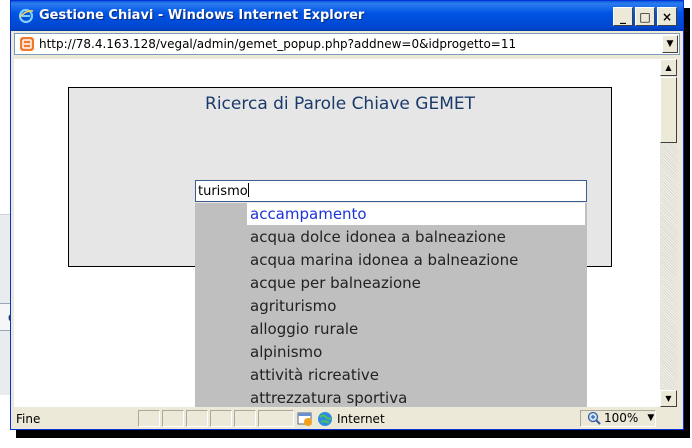 The image size is (692, 448). Describe the element at coordinates (668, 67) in the screenshot. I see `scroll-up-icon: ▲` at that location.